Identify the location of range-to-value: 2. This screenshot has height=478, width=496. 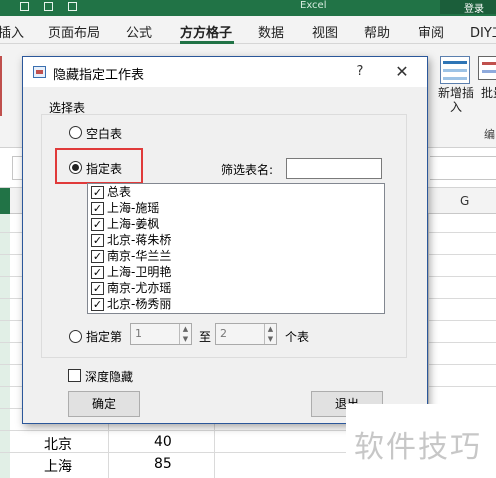
(223, 333).